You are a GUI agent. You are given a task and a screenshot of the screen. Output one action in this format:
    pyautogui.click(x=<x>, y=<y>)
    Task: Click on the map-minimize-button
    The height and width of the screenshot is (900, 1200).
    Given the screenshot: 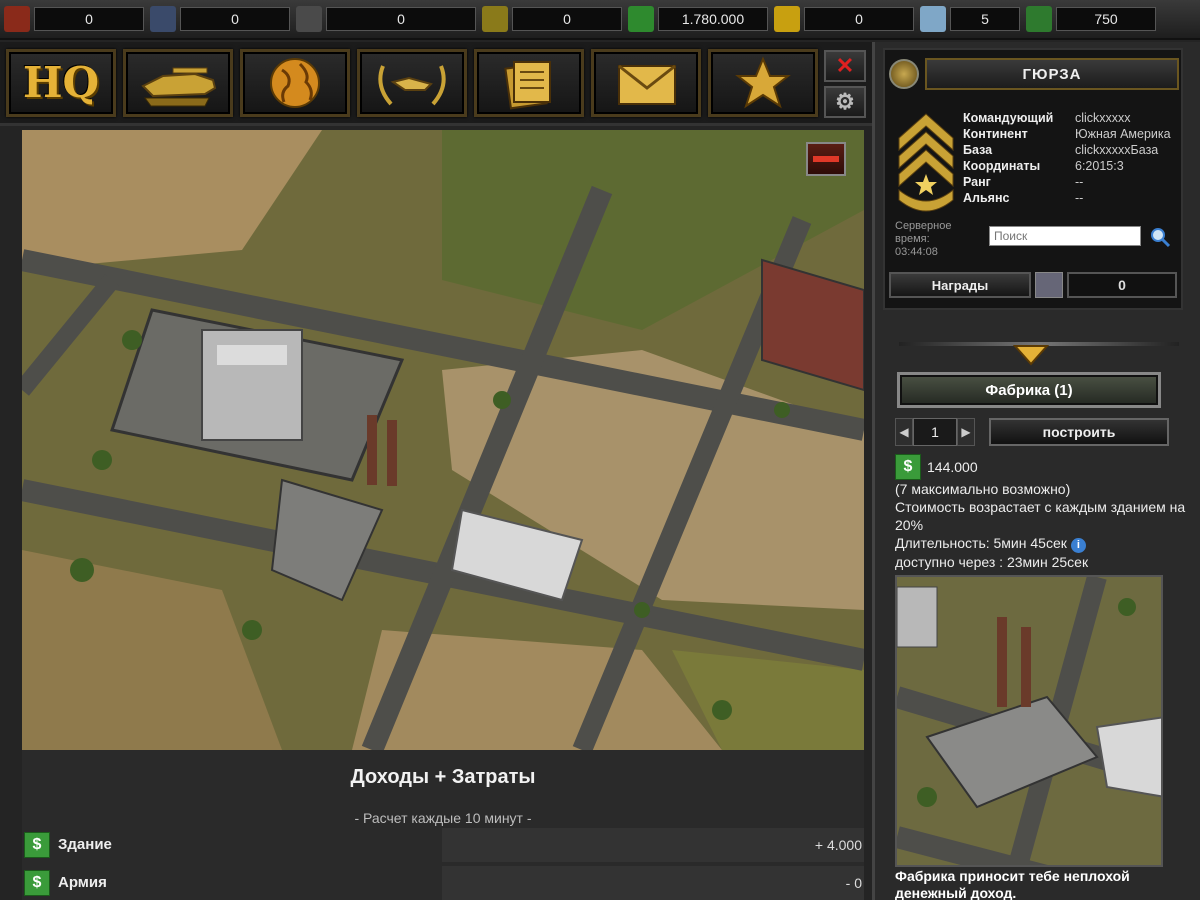 What is the action you would take?
    pyautogui.click(x=826, y=159)
    